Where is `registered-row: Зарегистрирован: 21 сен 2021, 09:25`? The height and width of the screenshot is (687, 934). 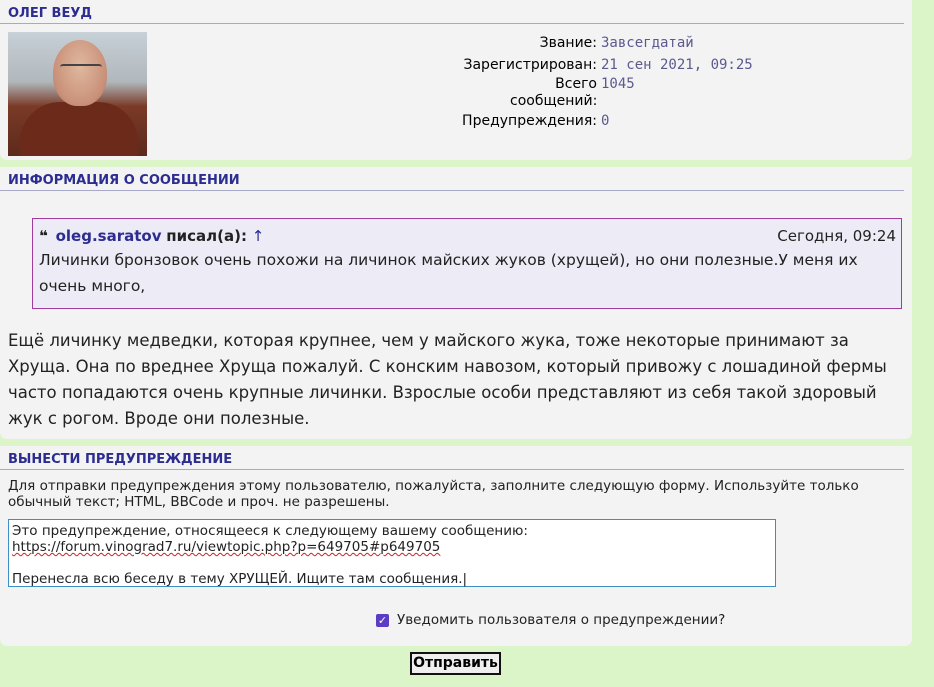 registered-row: Зарегистрирован: 21 сен 2021, 09:25 is located at coordinates (620, 65).